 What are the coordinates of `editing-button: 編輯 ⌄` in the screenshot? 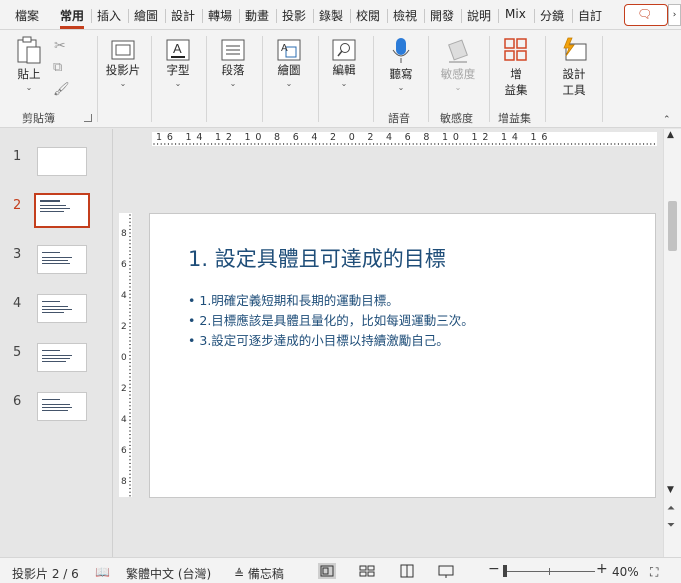 It's located at (344, 63).